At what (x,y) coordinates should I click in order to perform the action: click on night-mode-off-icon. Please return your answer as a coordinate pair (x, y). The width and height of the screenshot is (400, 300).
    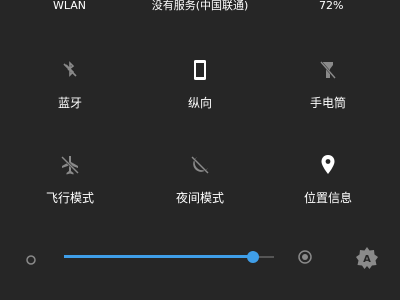
    Looking at the image, I should click on (200, 165).